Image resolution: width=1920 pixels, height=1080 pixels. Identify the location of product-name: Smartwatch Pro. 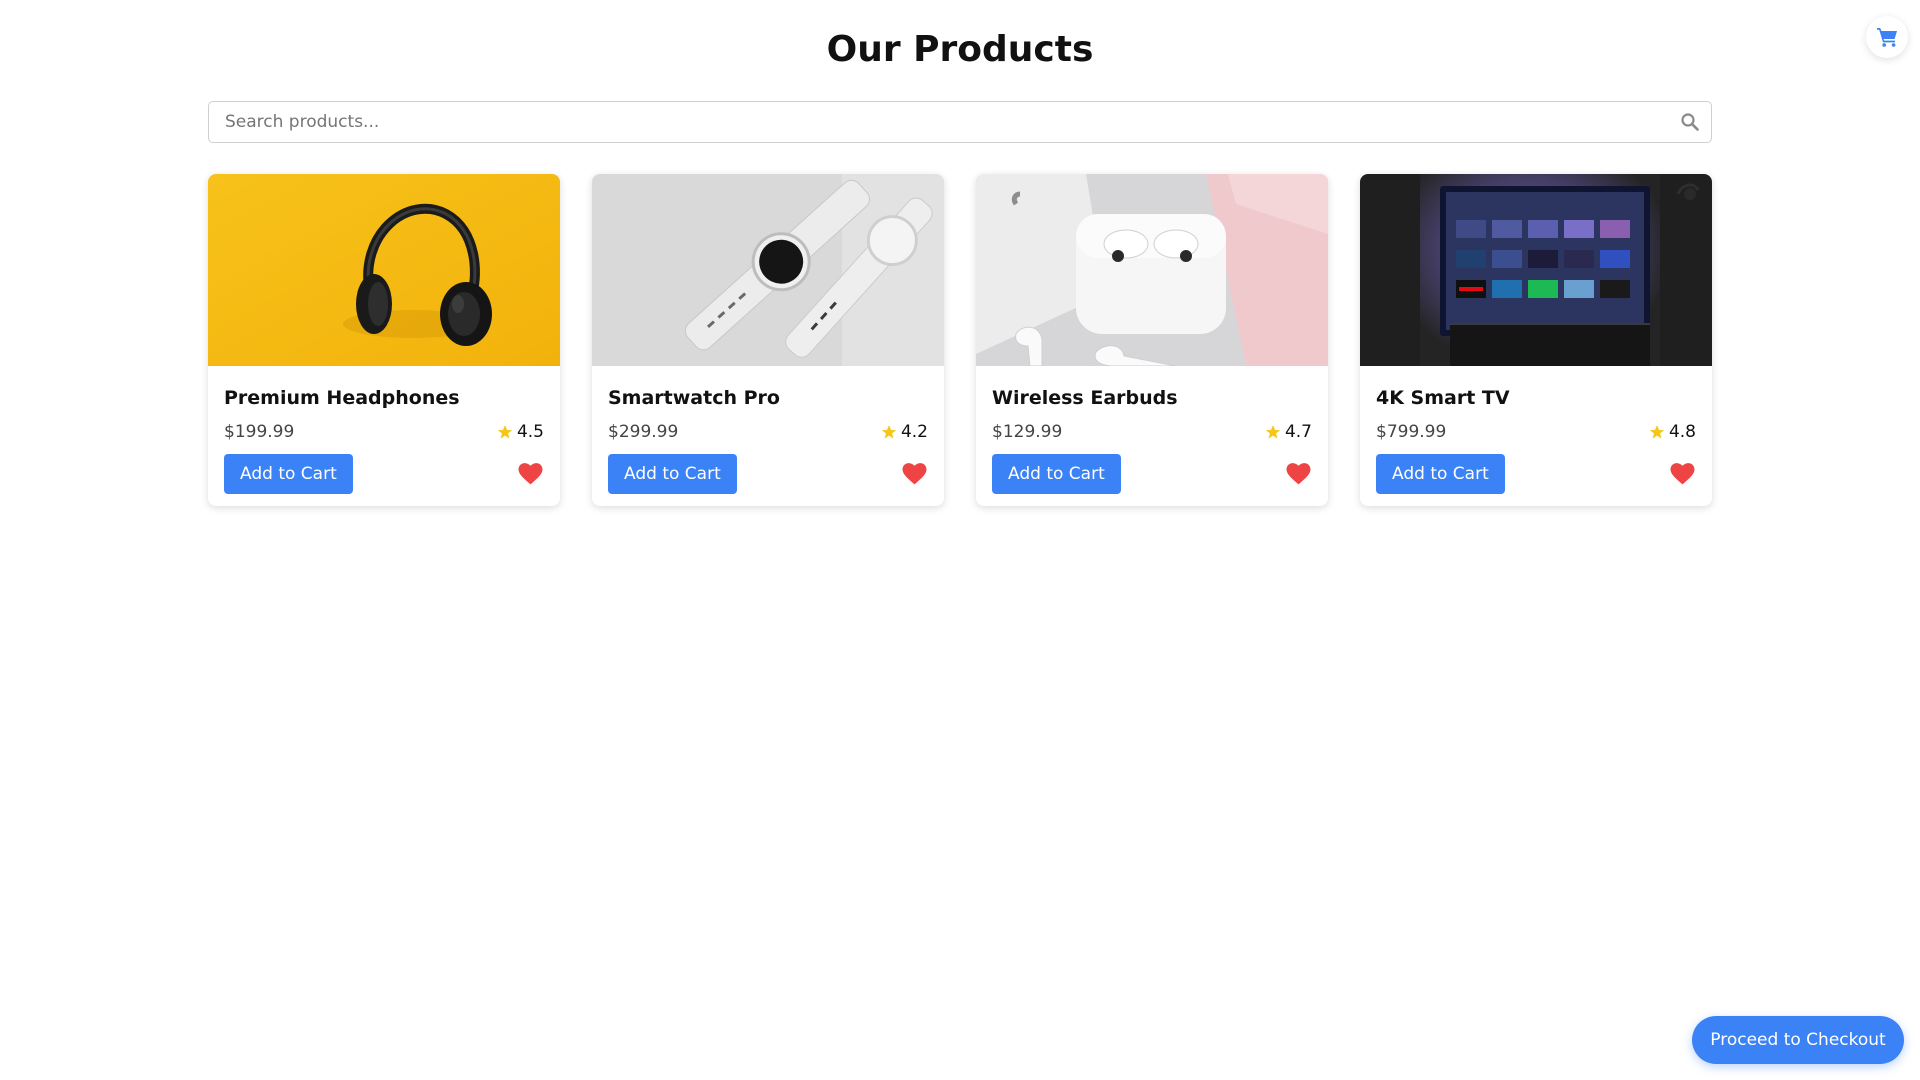
(694, 398).